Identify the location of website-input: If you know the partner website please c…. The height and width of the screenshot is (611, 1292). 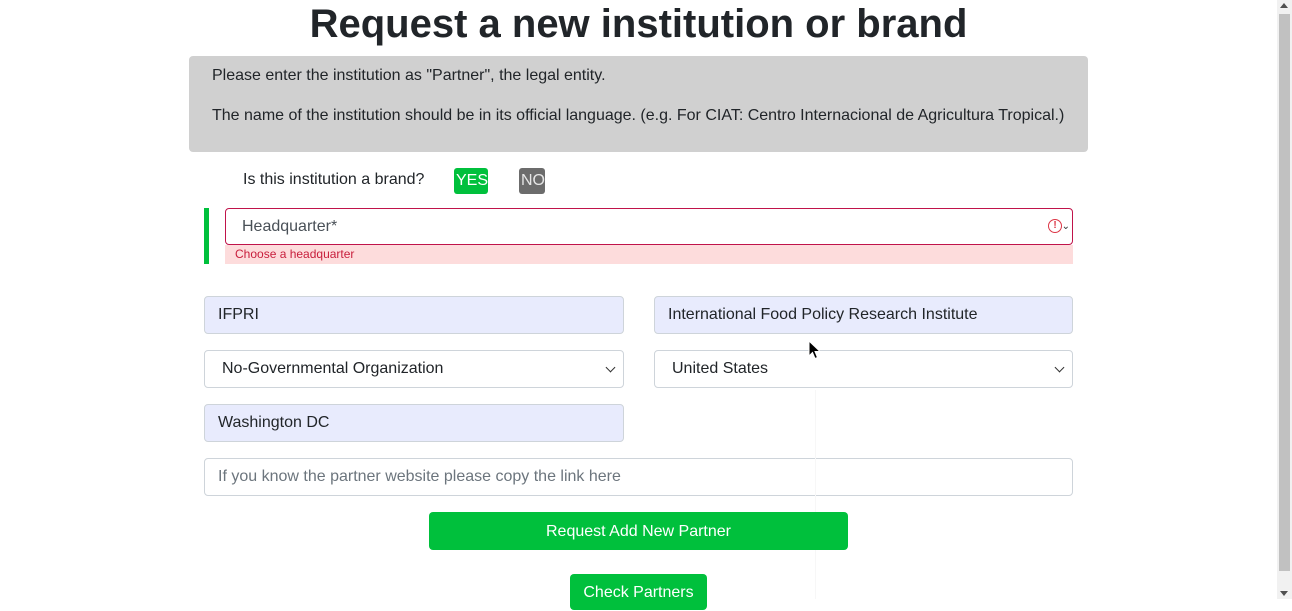
(638, 477).